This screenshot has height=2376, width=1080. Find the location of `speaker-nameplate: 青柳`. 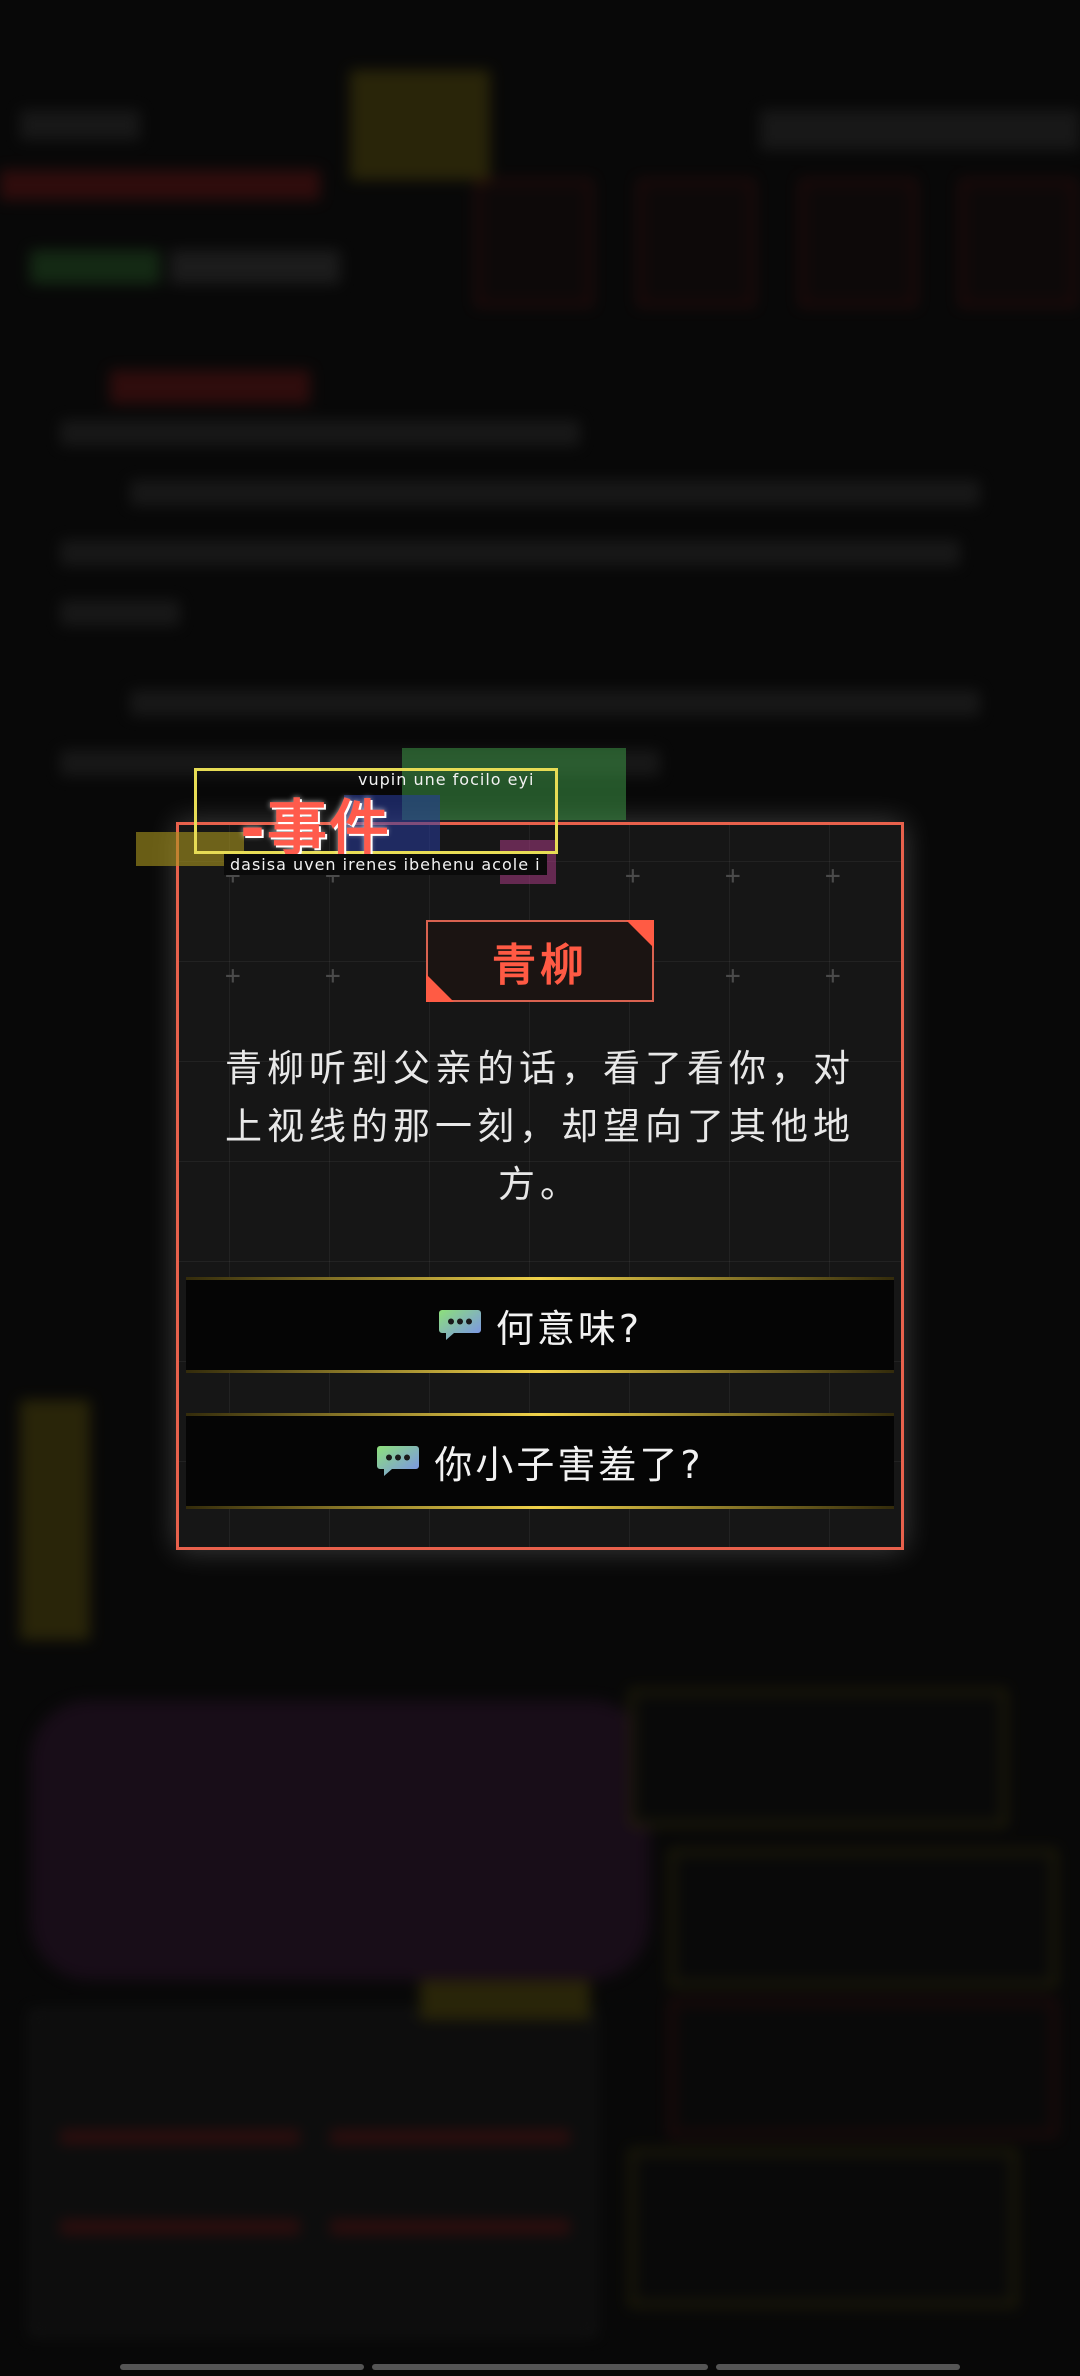

speaker-nameplate: 青柳 is located at coordinates (540, 961).